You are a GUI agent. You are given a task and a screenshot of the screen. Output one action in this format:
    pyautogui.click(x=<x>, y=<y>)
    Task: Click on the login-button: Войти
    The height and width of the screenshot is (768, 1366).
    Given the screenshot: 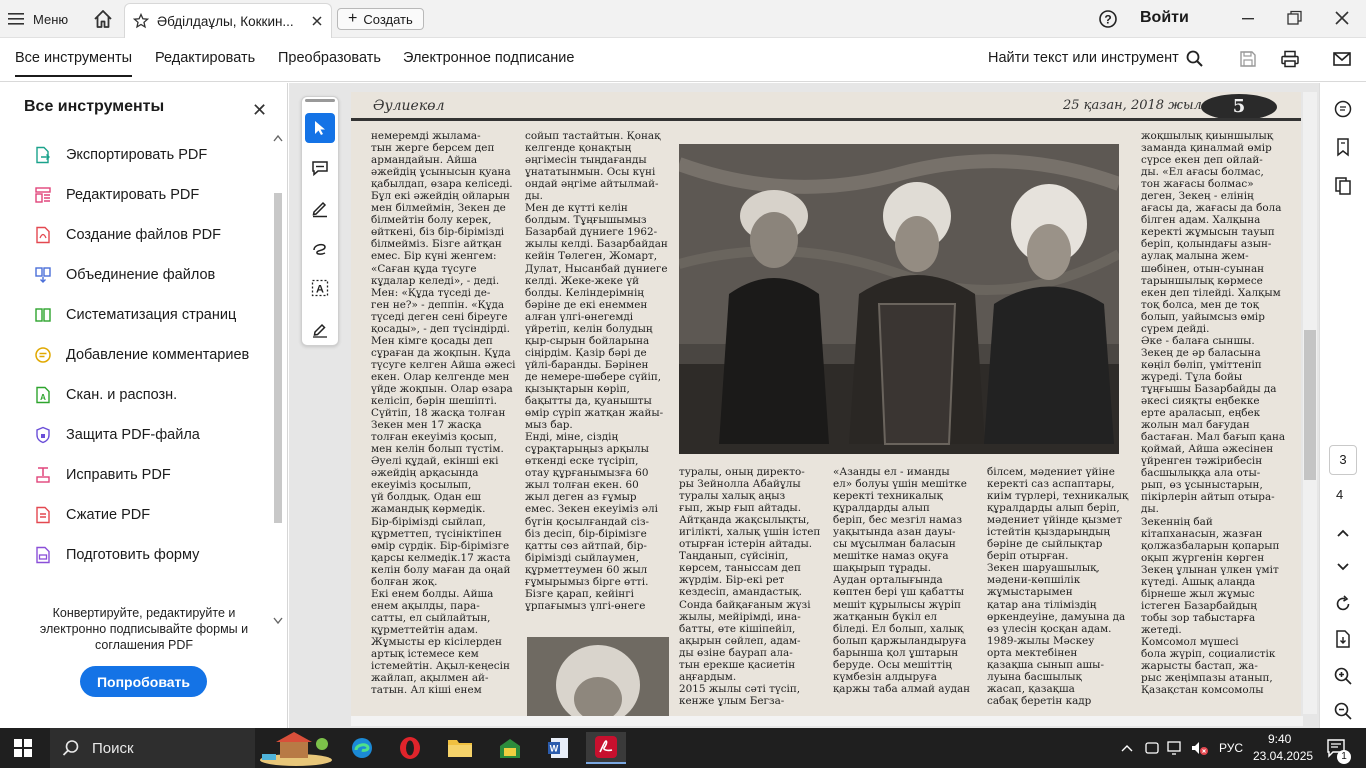 What is the action you would take?
    pyautogui.click(x=1164, y=18)
    